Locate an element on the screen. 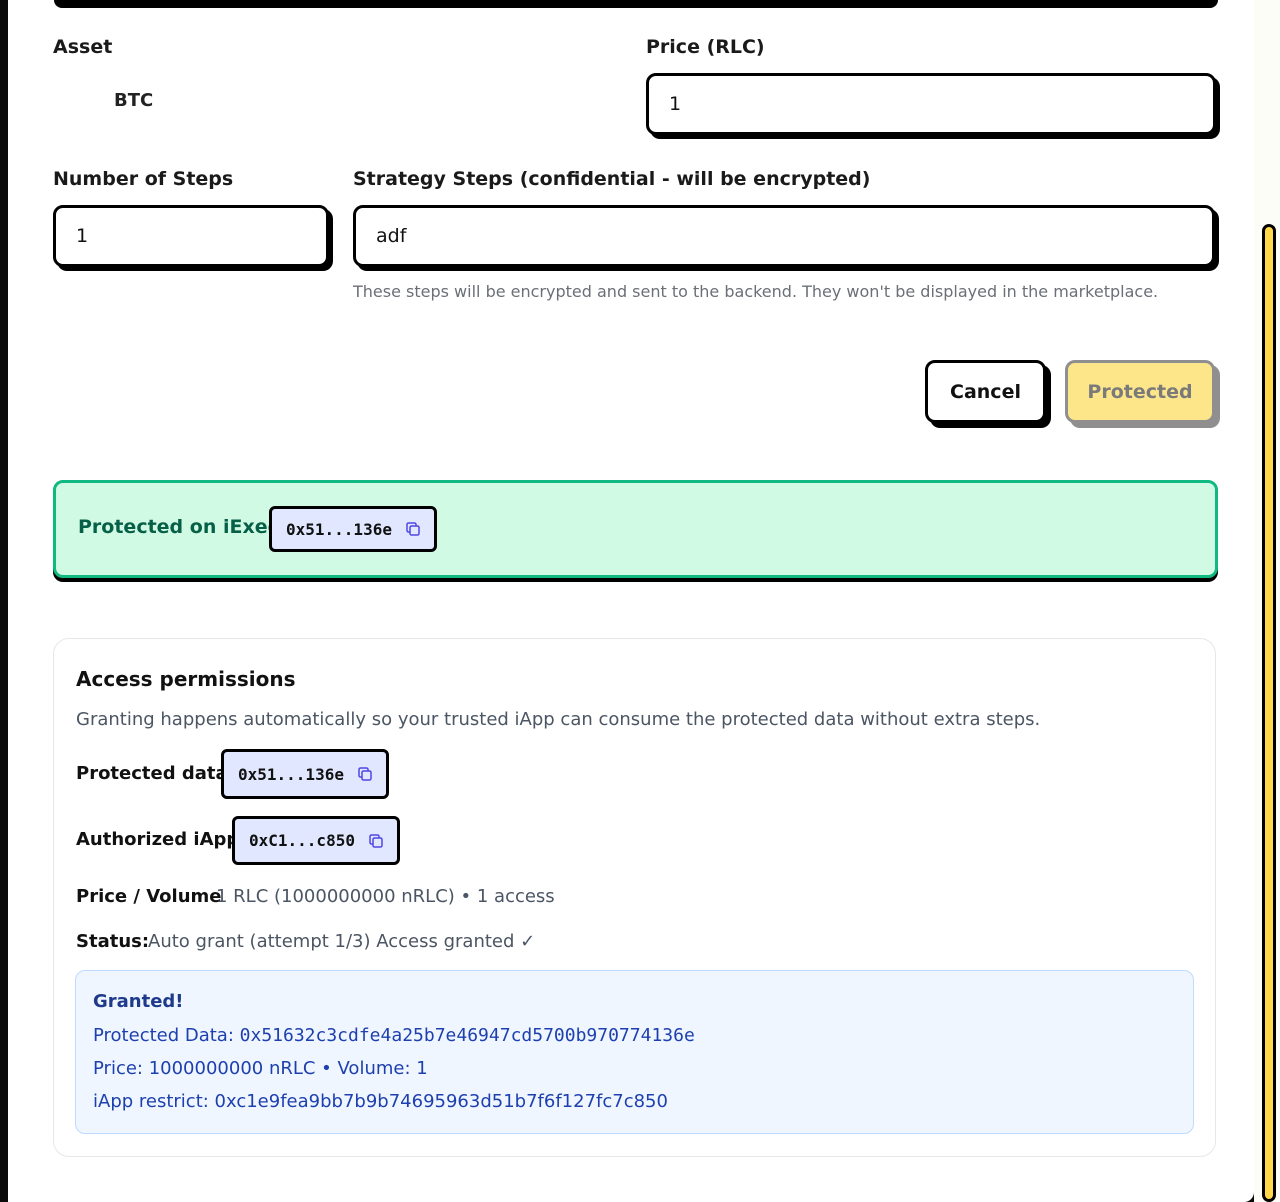  scrollbar-thumb is located at coordinates (1269, 713).